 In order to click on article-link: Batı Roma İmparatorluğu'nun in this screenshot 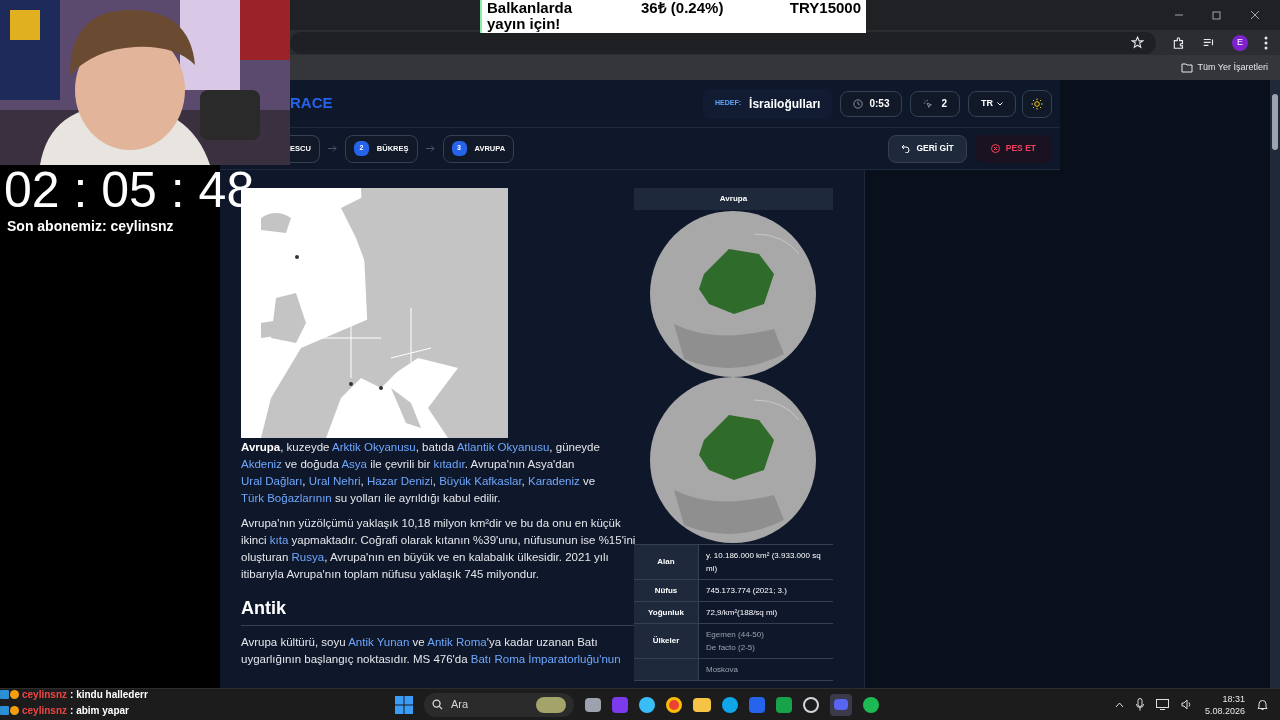, I will do `click(545, 659)`.